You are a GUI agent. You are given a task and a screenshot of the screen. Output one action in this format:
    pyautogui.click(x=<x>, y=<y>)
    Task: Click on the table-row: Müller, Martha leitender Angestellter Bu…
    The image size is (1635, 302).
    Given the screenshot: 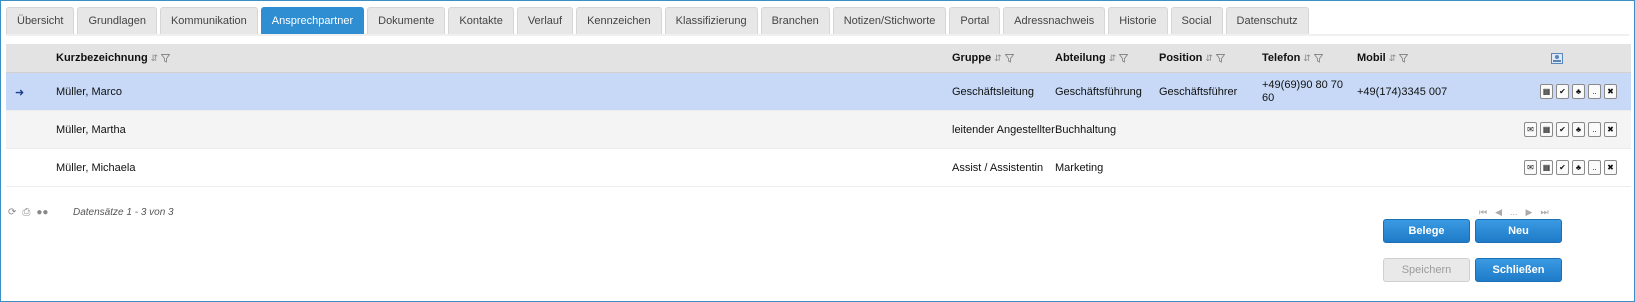 What is the action you would take?
    pyautogui.click(x=818, y=130)
    